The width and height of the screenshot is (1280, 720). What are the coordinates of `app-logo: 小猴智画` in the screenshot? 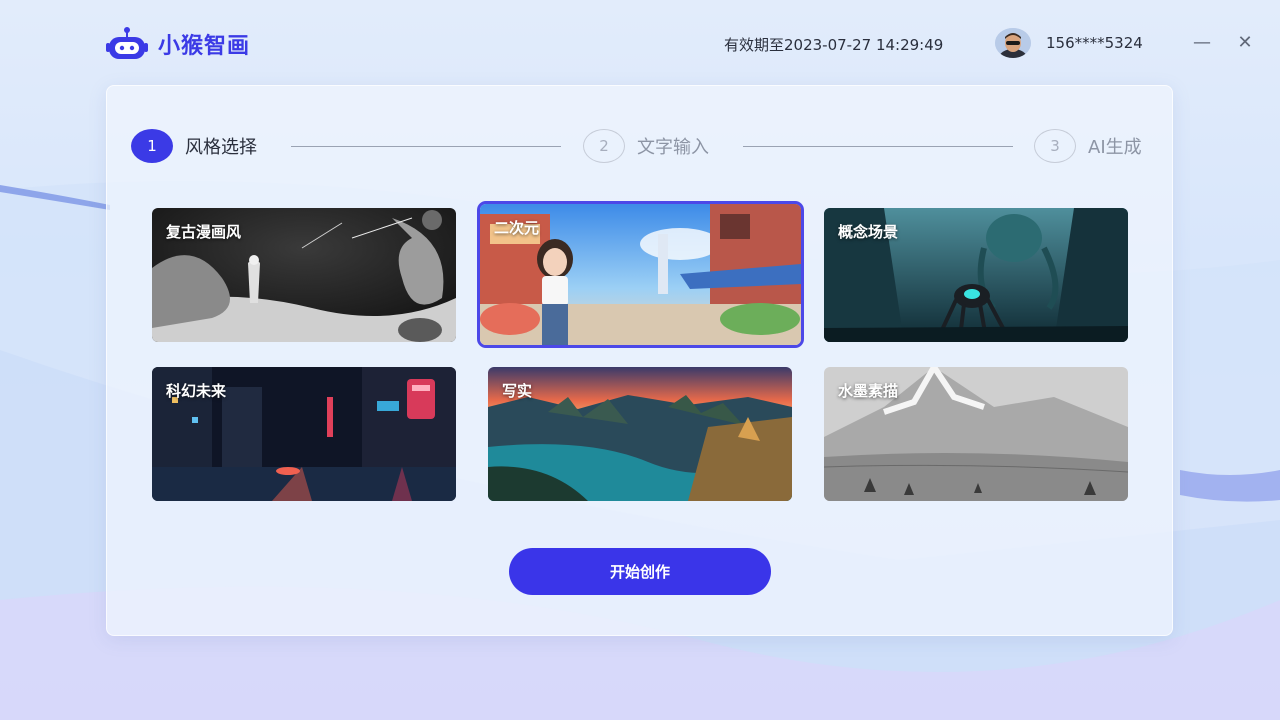 It's located at (178, 44).